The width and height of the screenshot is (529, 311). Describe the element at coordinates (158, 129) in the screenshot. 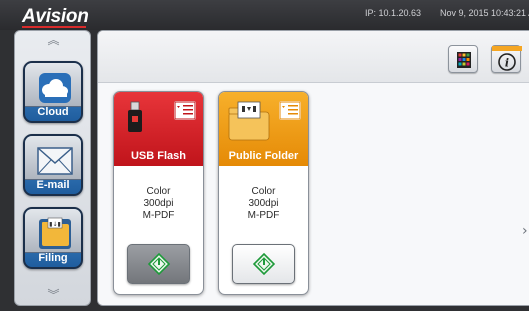

I see `card-header: USB Flash` at that location.